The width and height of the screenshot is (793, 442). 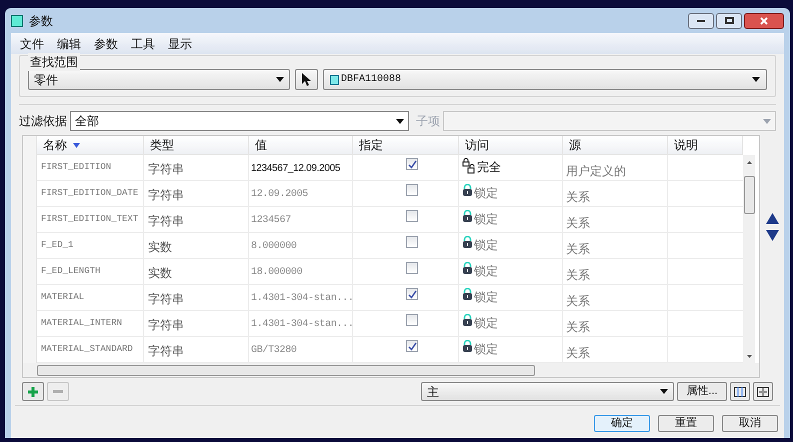 I want to click on access-text: 完全, so click(x=489, y=167).